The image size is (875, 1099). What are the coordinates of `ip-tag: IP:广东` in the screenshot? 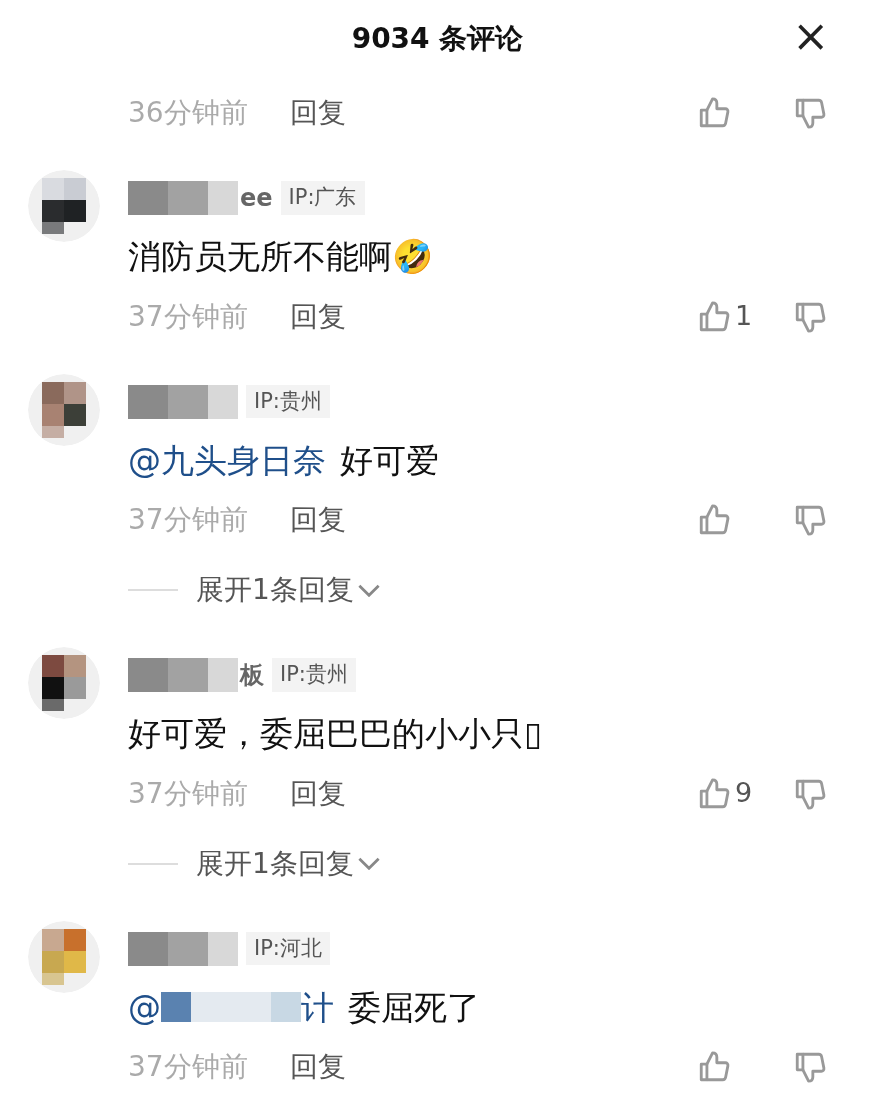 It's located at (322, 198).